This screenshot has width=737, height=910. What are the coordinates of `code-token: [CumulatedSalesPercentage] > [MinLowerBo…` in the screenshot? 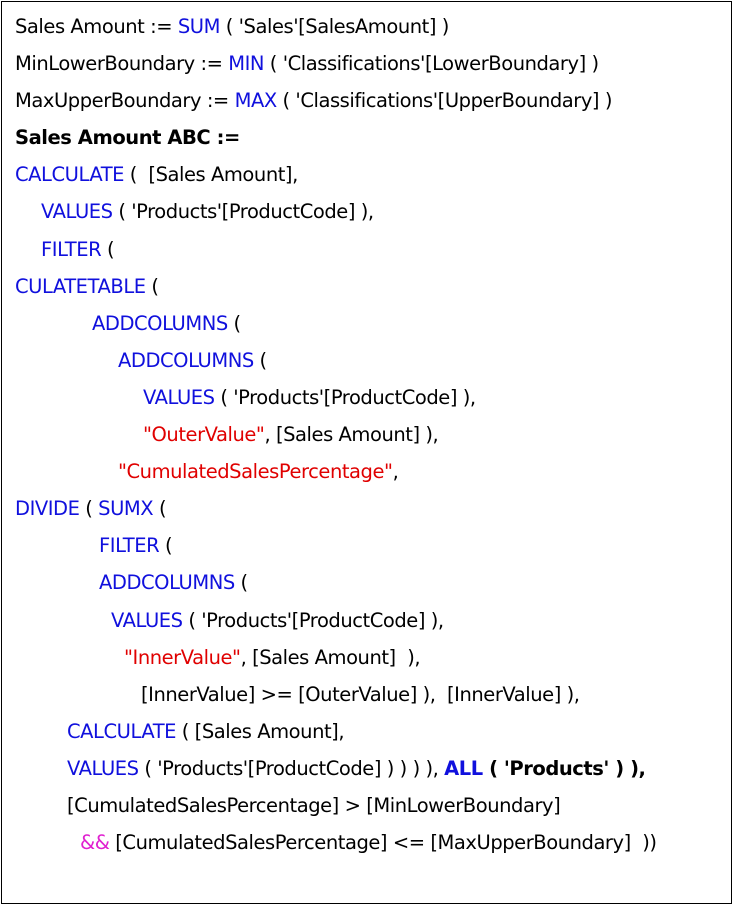 It's located at (314, 805).